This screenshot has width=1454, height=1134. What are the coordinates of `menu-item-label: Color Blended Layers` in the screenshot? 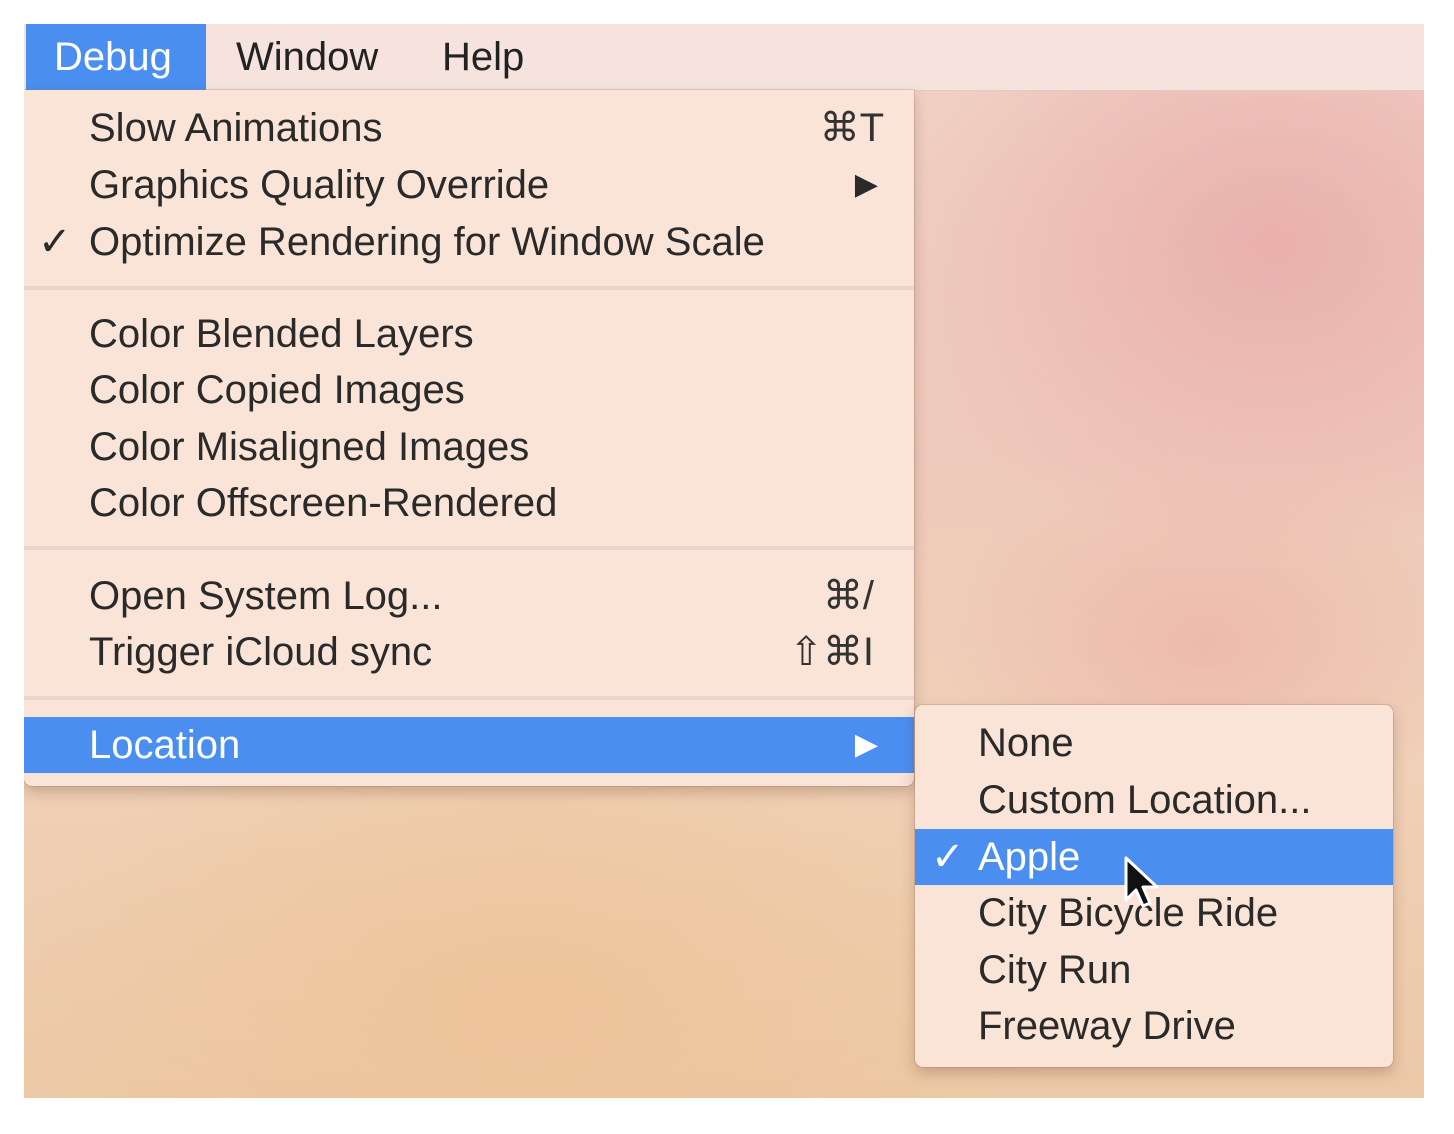 It's located at (281, 334).